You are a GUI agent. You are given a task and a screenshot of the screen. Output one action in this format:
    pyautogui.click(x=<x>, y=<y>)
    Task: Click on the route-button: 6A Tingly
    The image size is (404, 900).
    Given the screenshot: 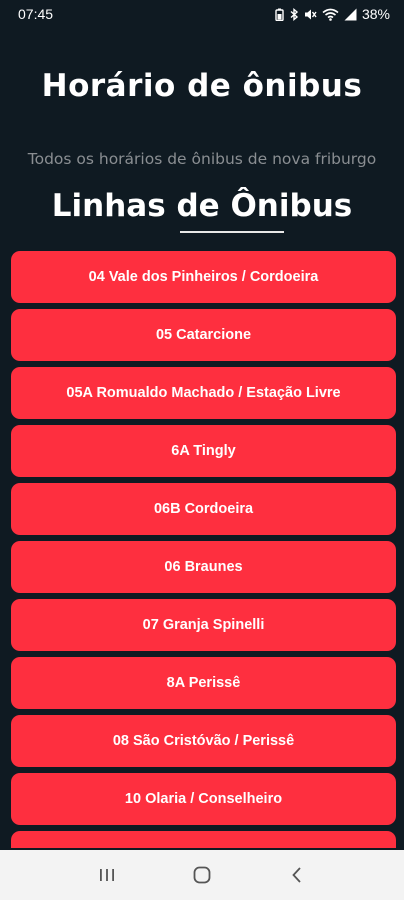 What is the action you would take?
    pyautogui.click(x=203, y=451)
    